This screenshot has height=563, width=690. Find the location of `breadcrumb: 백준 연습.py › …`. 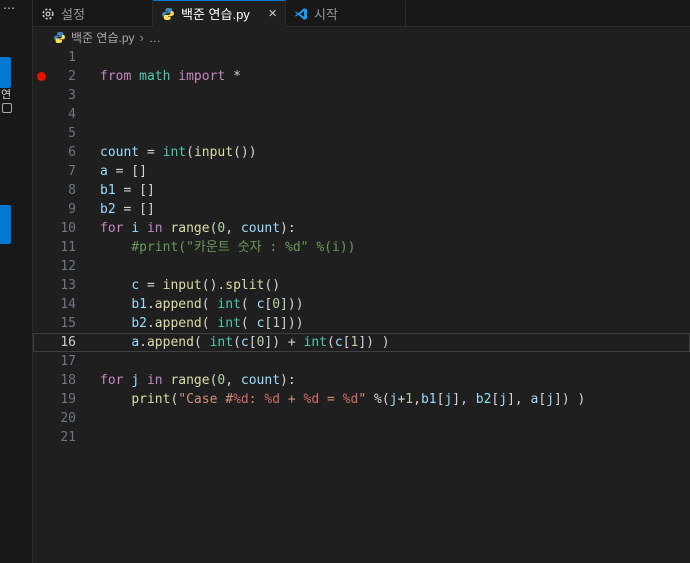

breadcrumb: 백준 연습.py › … is located at coordinates (361, 37).